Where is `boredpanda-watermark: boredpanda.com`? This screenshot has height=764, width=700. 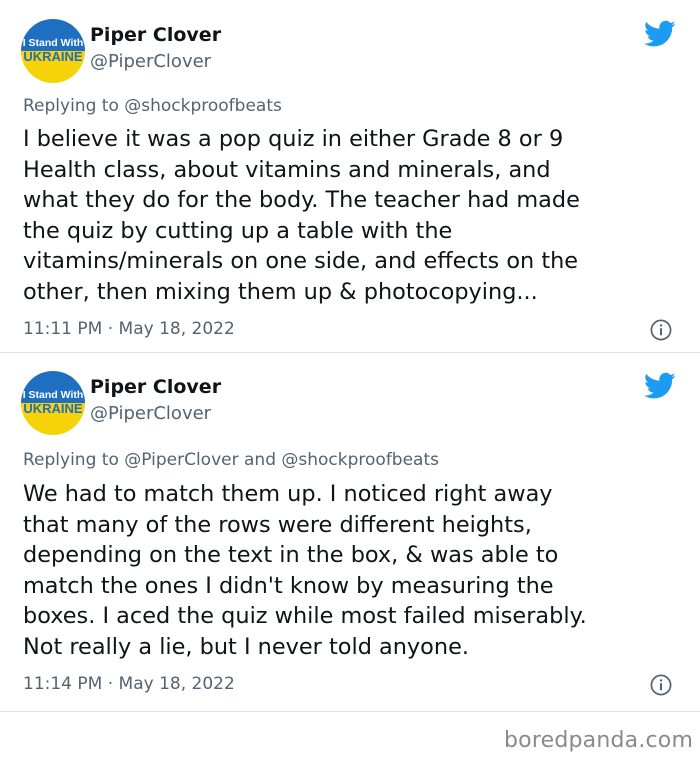
boredpanda-watermark: boredpanda.com is located at coordinates (599, 740).